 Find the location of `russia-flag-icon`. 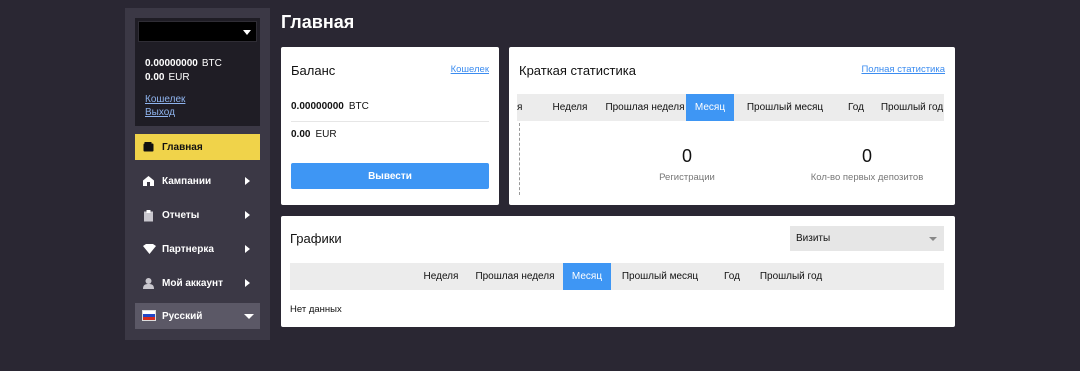

russia-flag-icon is located at coordinates (149, 315).